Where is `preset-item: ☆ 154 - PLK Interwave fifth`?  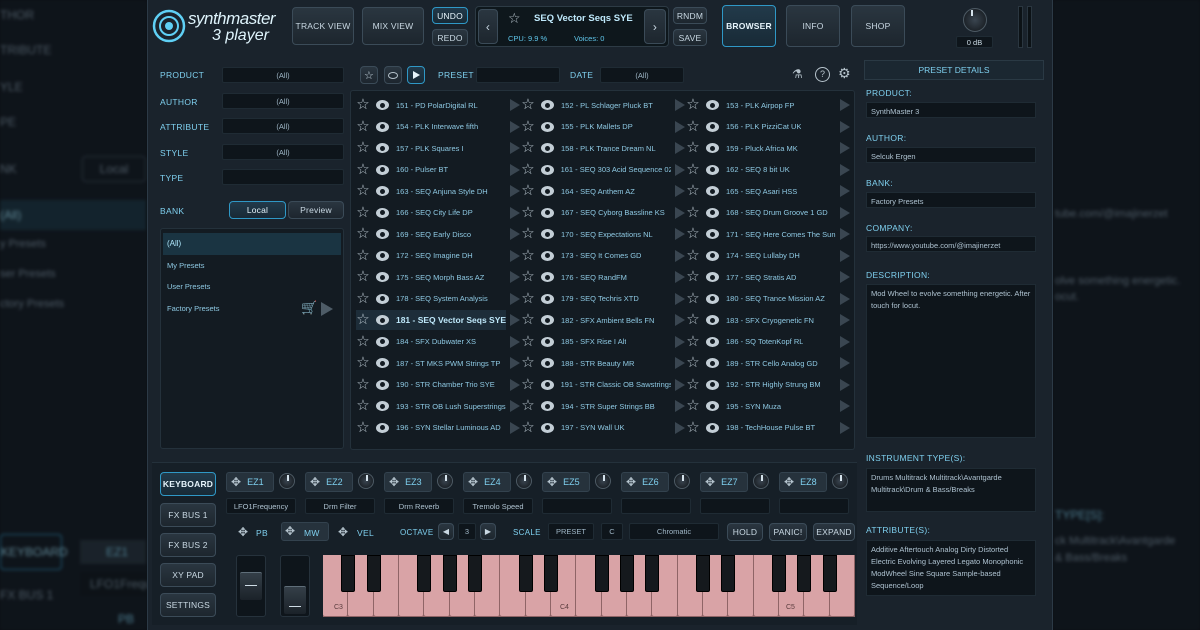 preset-item: ☆ 154 - PLK Interwave fifth is located at coordinates (438, 127).